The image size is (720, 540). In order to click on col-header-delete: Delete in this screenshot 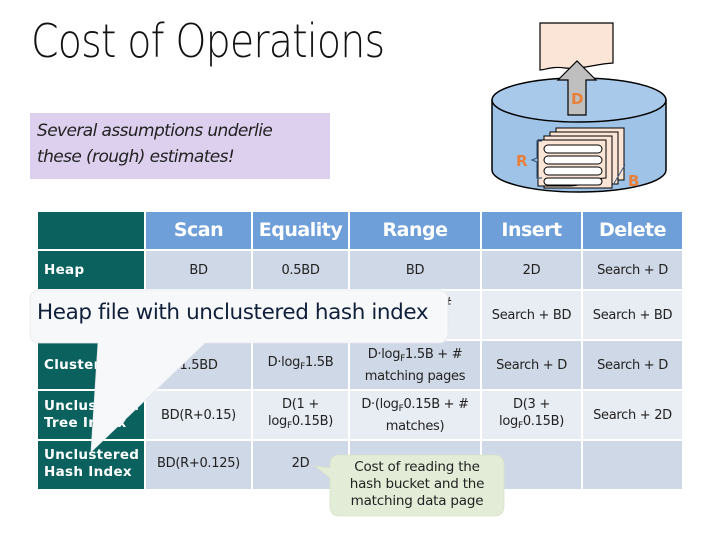, I will do `click(632, 230)`.